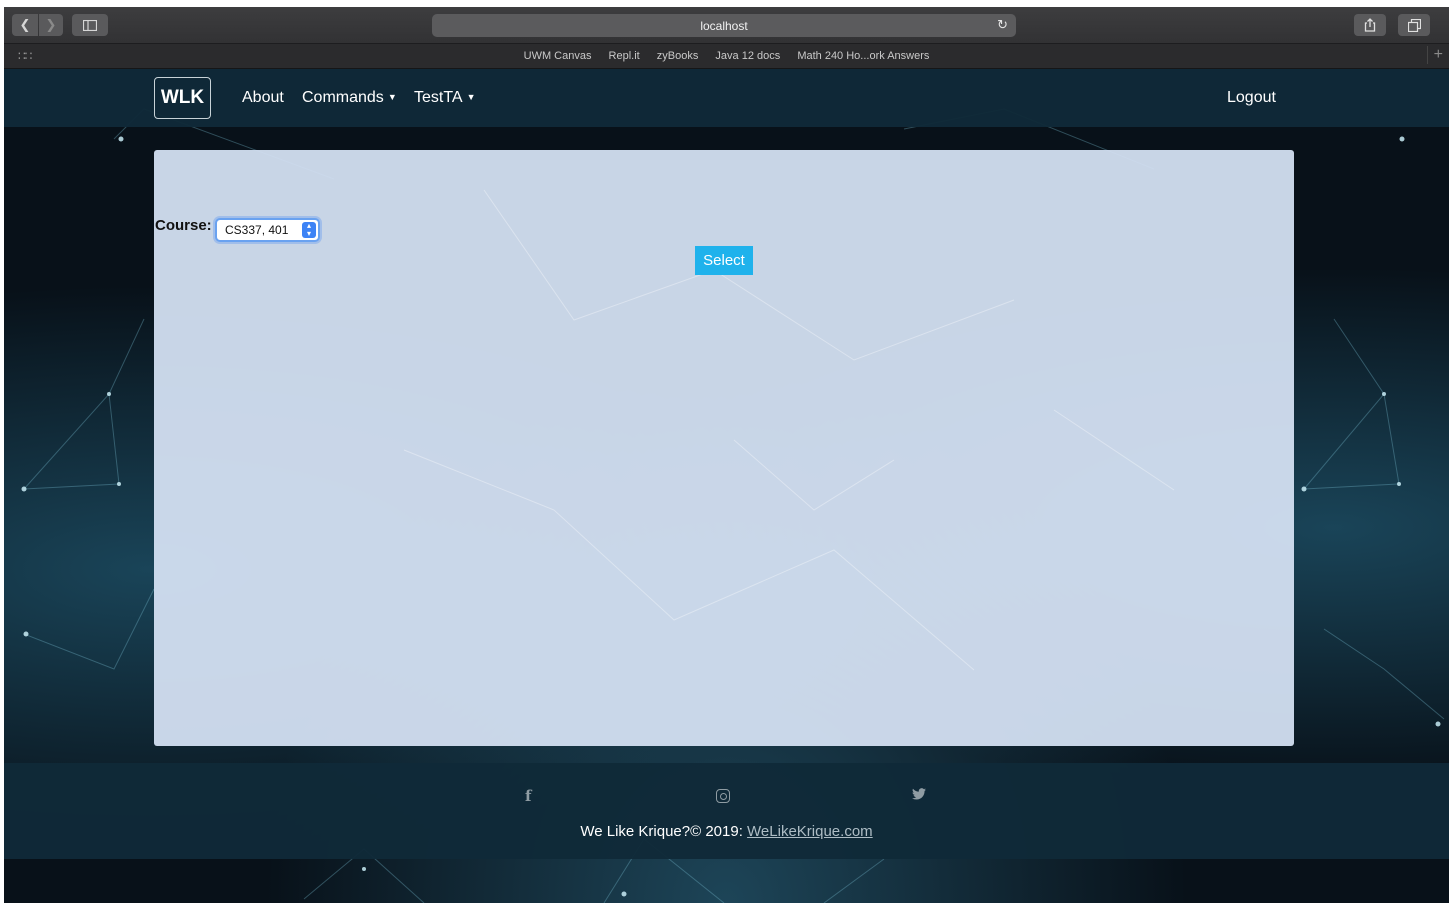 Image resolution: width=1449 pixels, height=903 pixels. I want to click on share-icon, so click(1370, 25).